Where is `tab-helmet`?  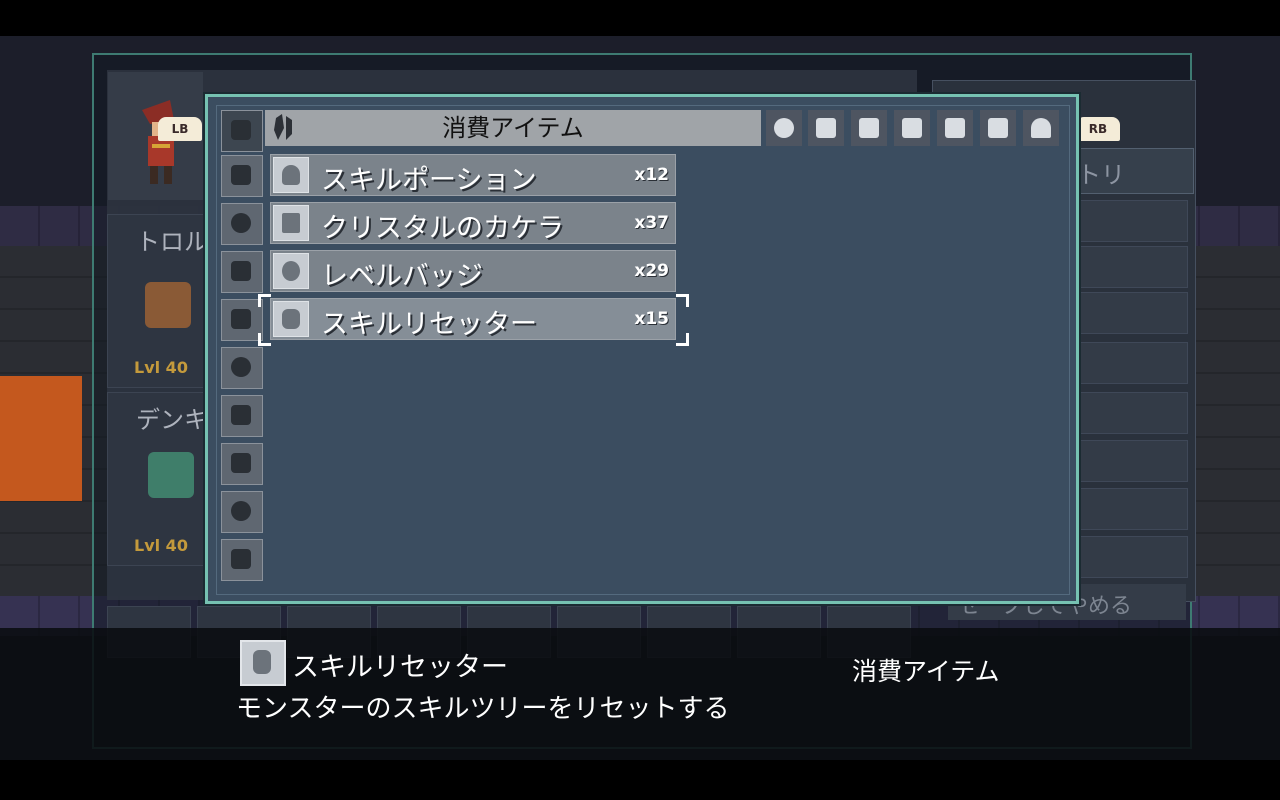
tab-helmet is located at coordinates (1041, 128).